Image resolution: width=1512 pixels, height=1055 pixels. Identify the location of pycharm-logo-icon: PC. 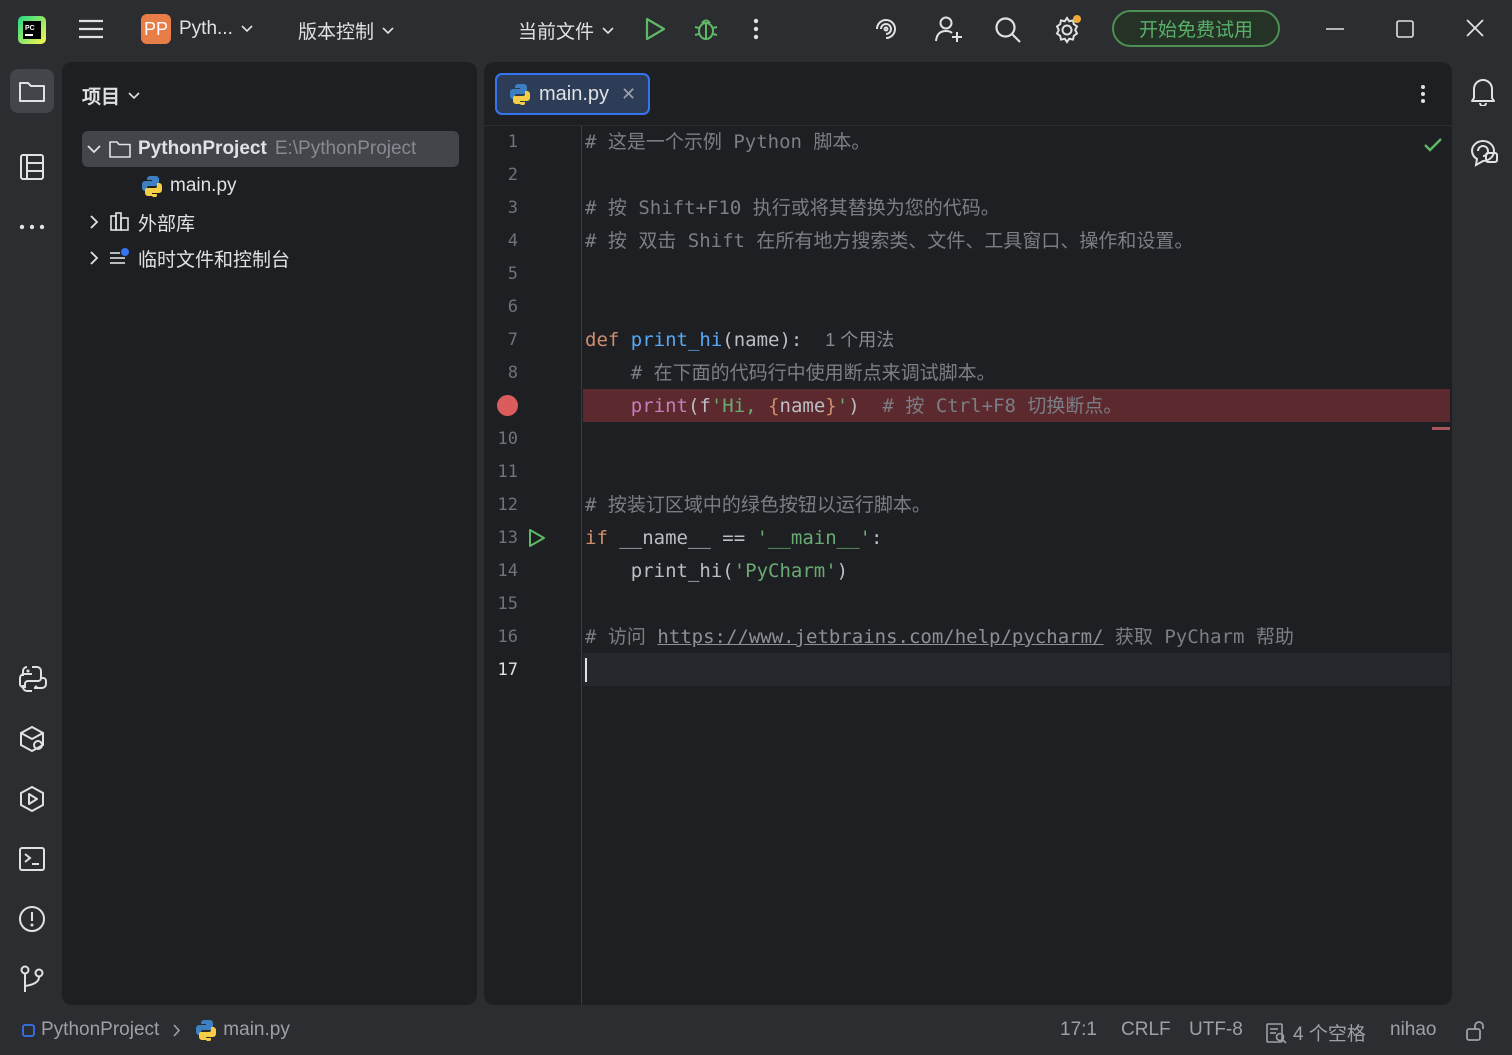
(32, 30).